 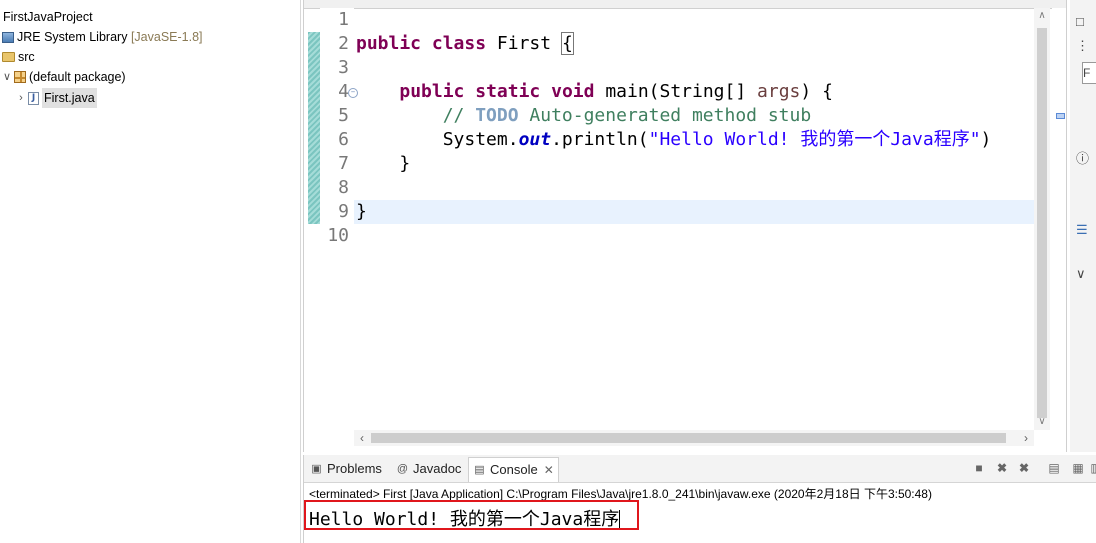 I want to click on output-text: Hello World! 我的第一个Java程序, so click(x=464, y=519).